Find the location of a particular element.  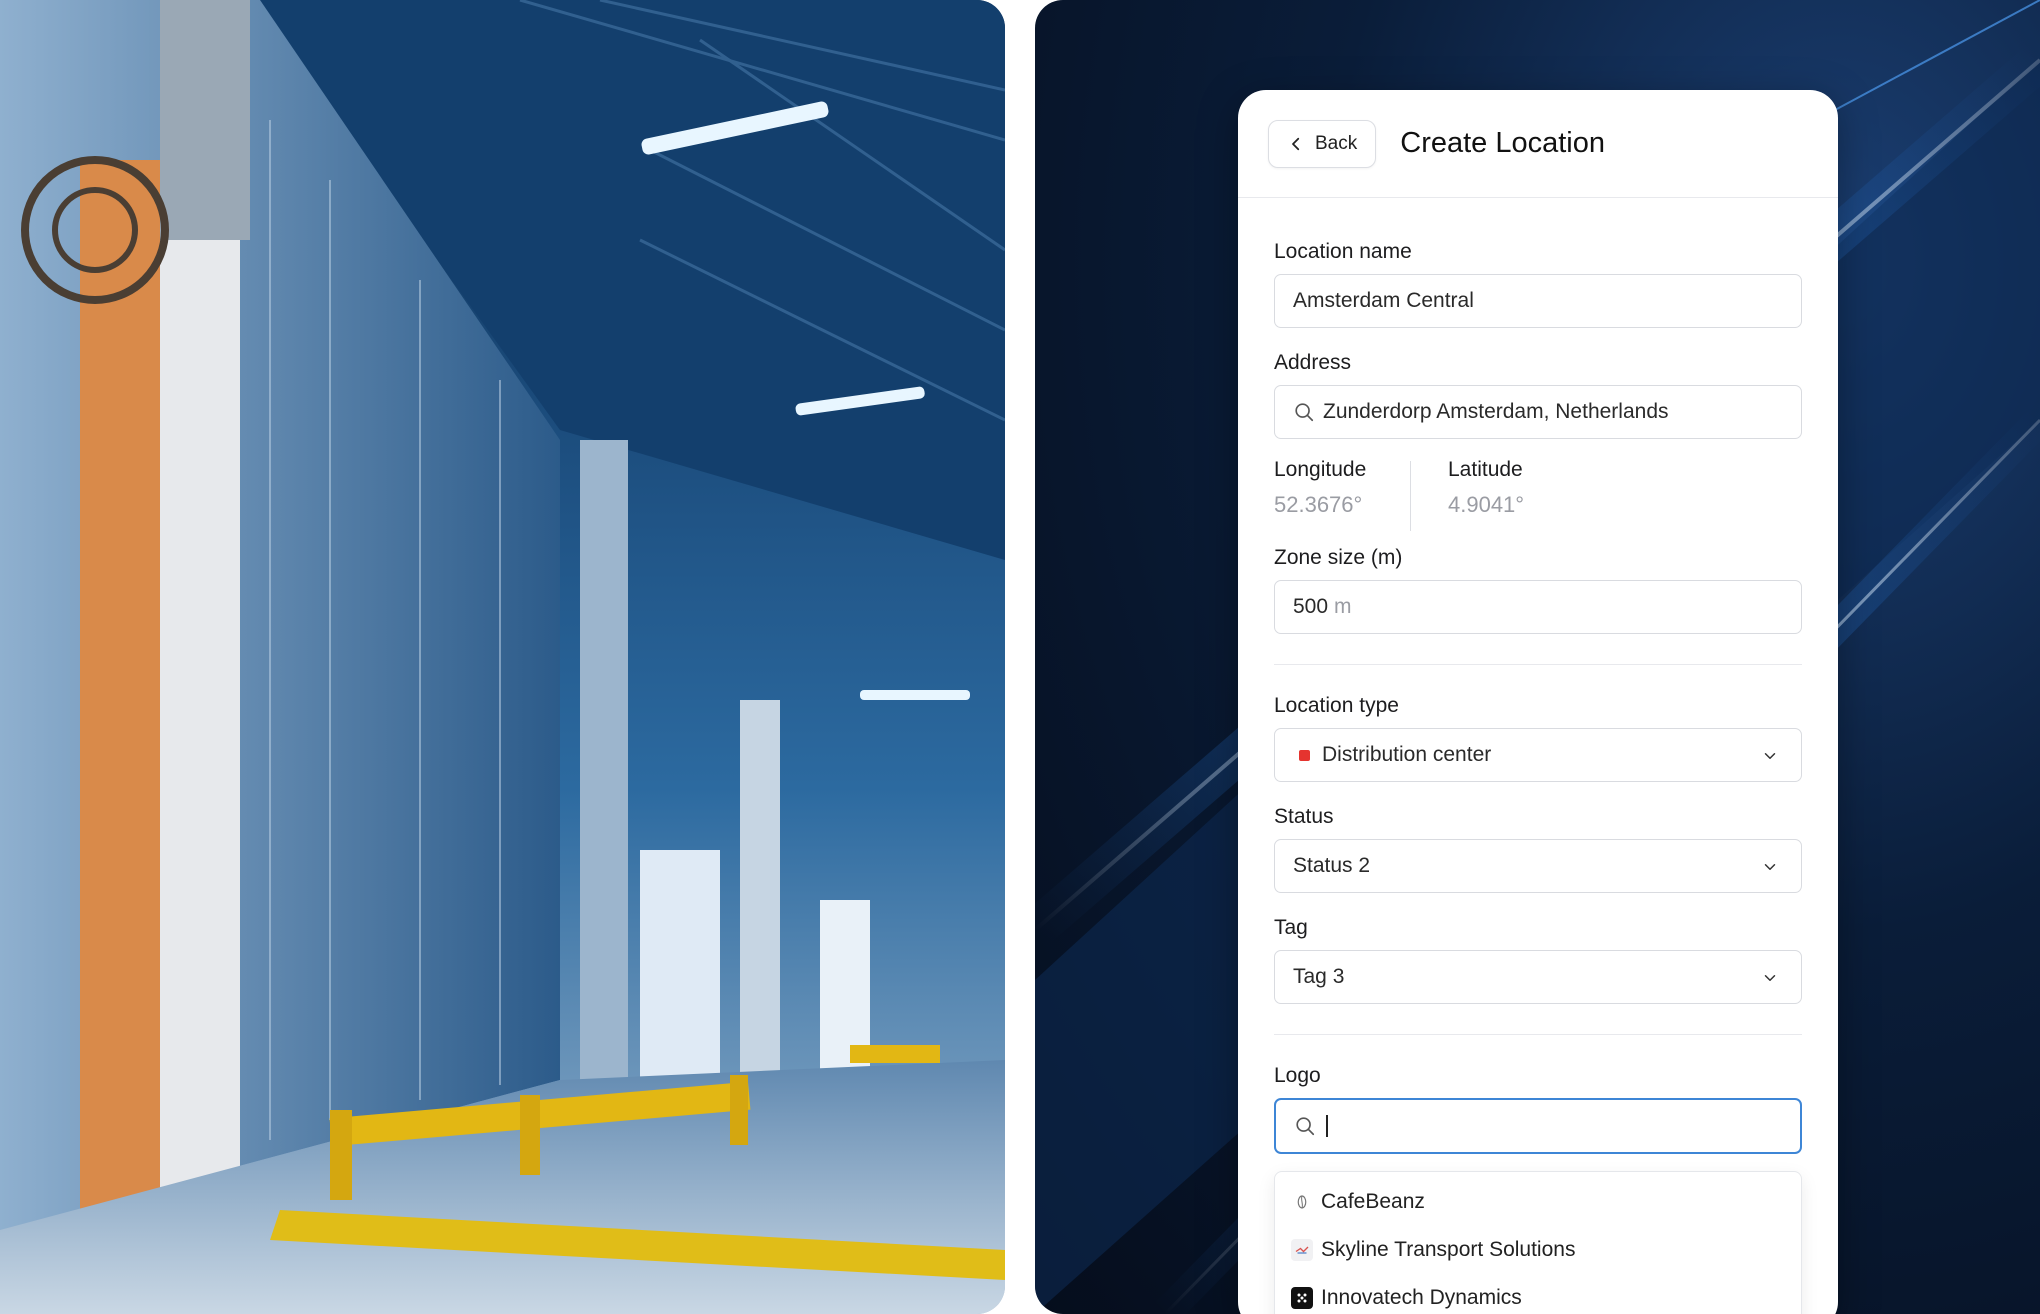

page-title: Create Location is located at coordinates (1502, 143).